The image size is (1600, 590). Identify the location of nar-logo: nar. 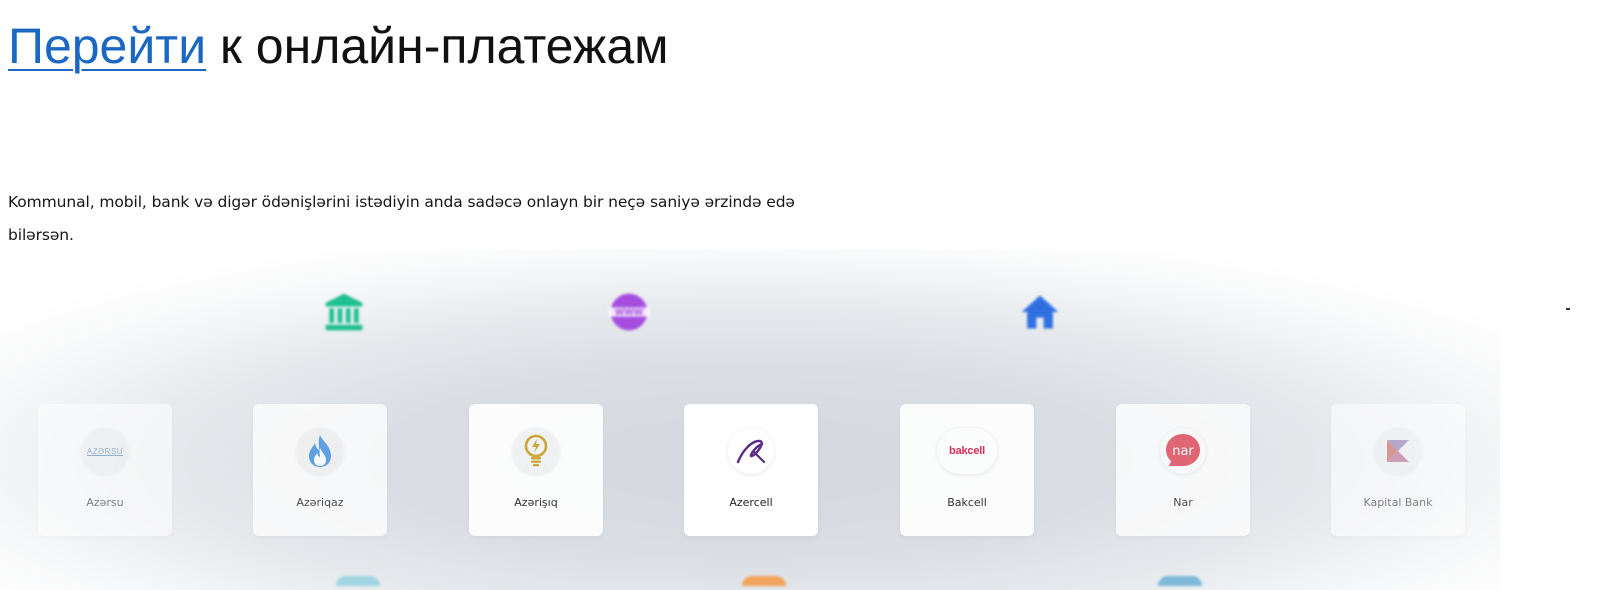
(1183, 451).